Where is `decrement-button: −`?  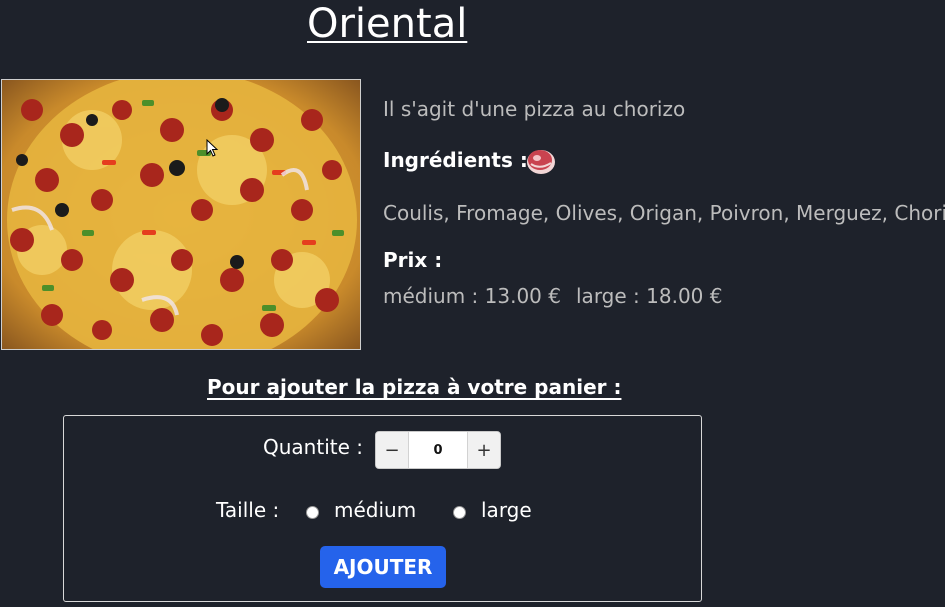 decrement-button: − is located at coordinates (392, 450).